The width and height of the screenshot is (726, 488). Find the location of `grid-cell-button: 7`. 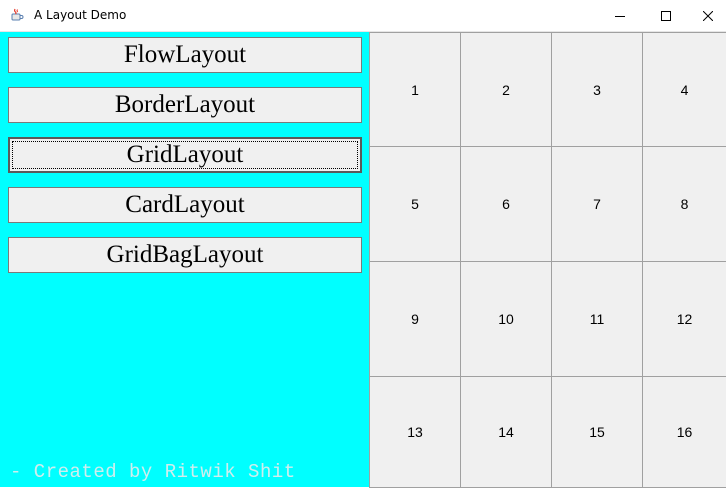

grid-cell-button: 7 is located at coordinates (597, 204).